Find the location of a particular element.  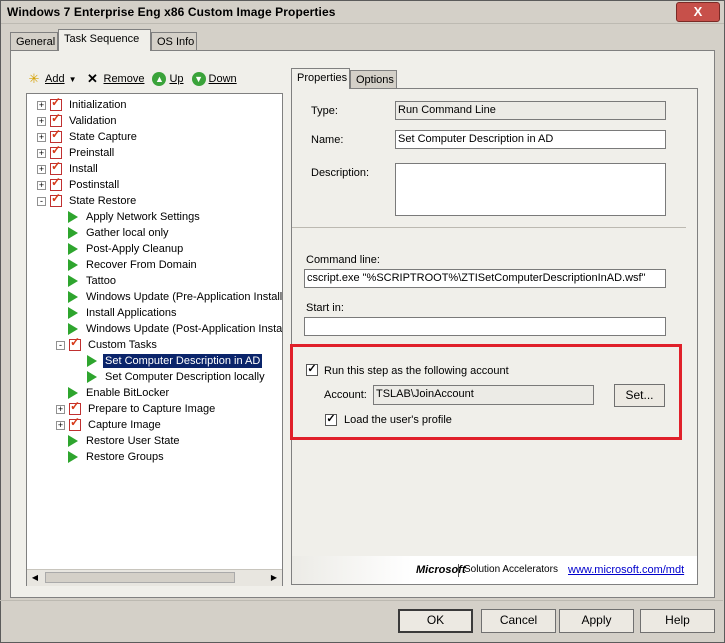

ok-button: OK is located at coordinates (435, 621).